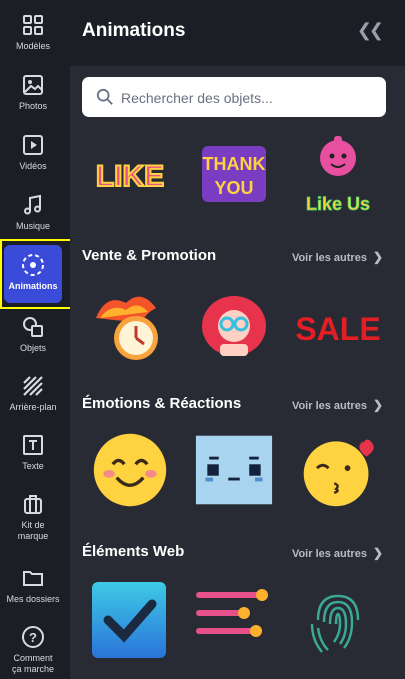  Describe the element at coordinates (33, 504) in the screenshot. I see `briefcase-icon` at that location.